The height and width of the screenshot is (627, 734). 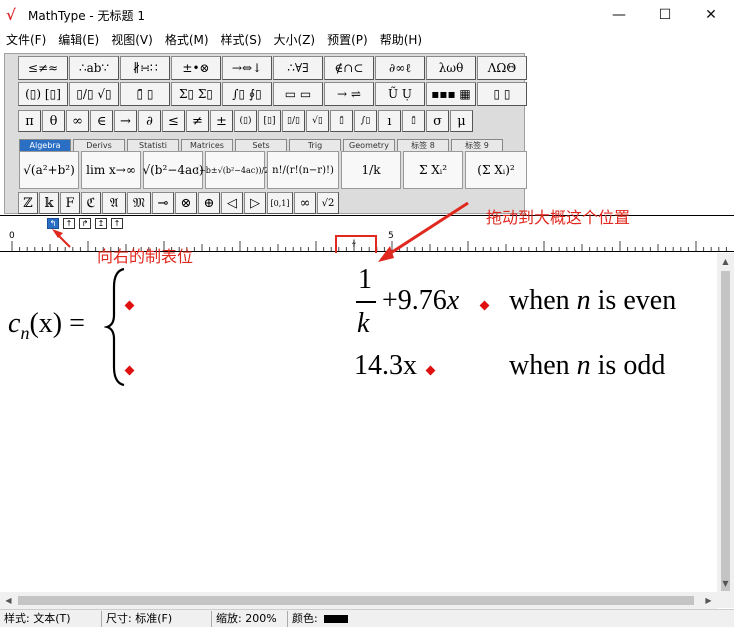 What do you see at coordinates (26, 40) in the screenshot?
I see `menu-file: 文件(F)` at bounding box center [26, 40].